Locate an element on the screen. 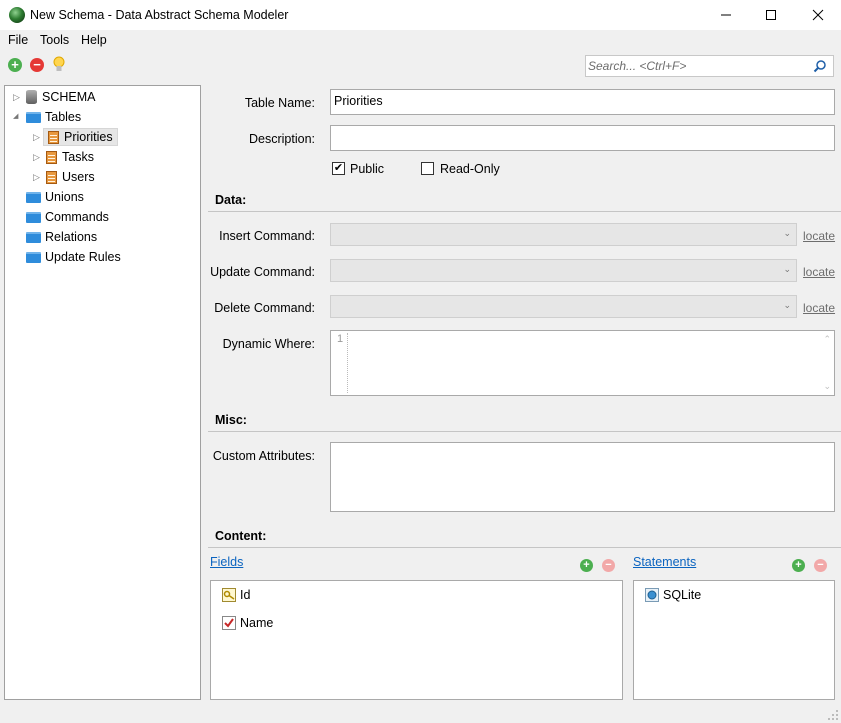 The width and height of the screenshot is (841, 723). statements-link: Statements is located at coordinates (664, 562).